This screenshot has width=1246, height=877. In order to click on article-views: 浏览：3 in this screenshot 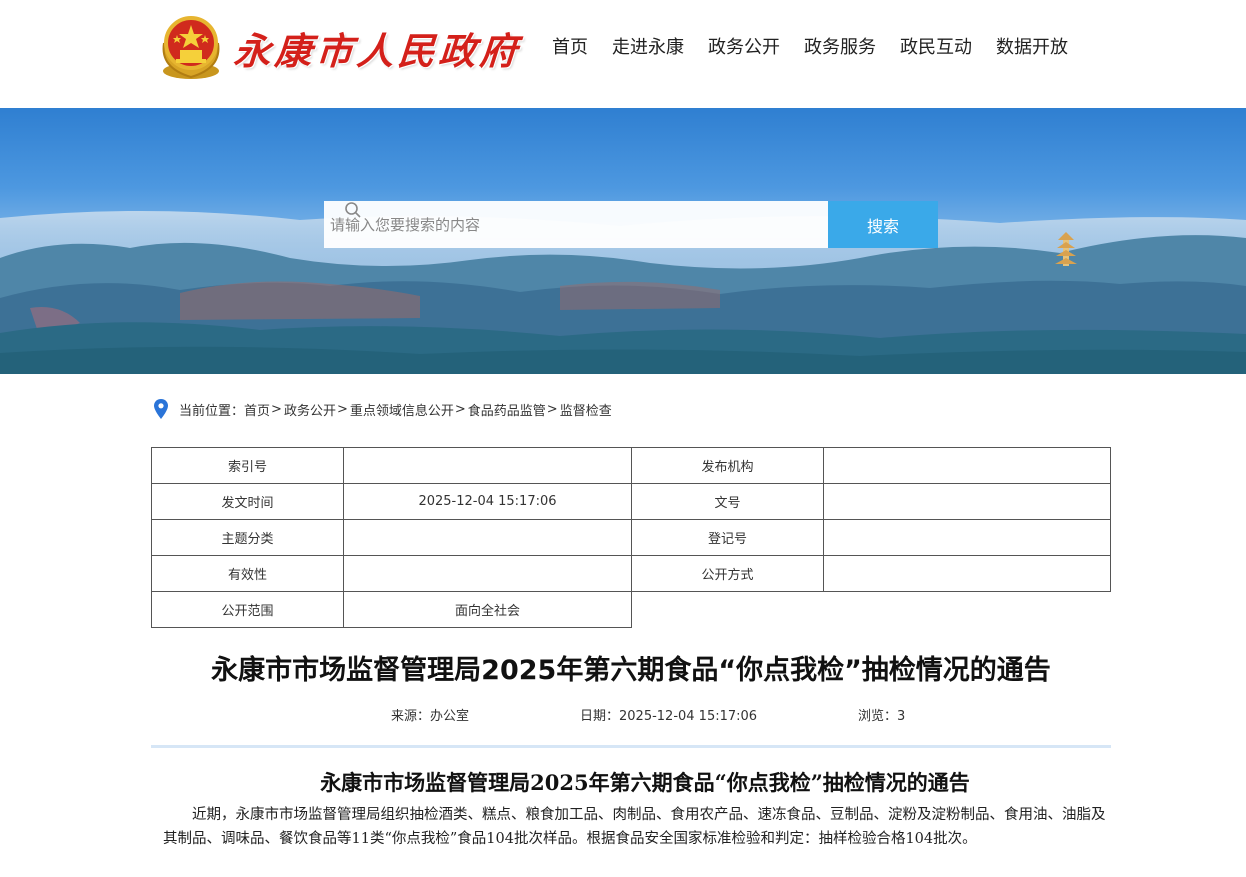, I will do `click(882, 716)`.